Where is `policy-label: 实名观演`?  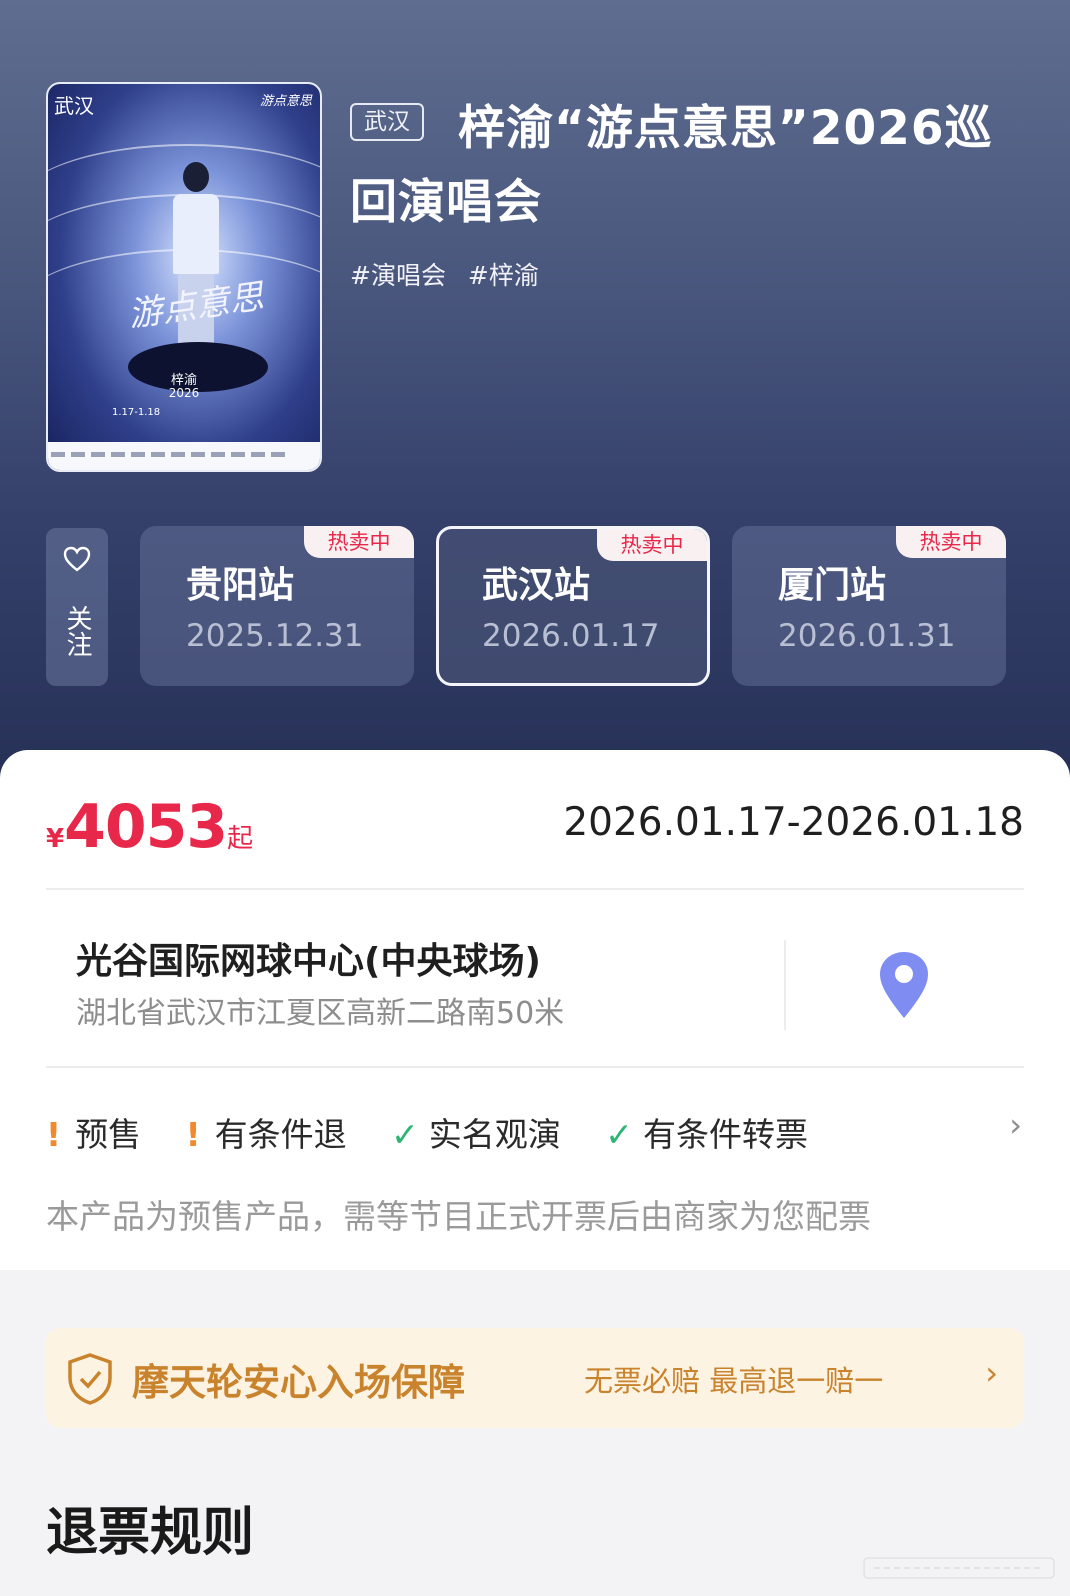
policy-label: 实名观演 is located at coordinates (494, 1134).